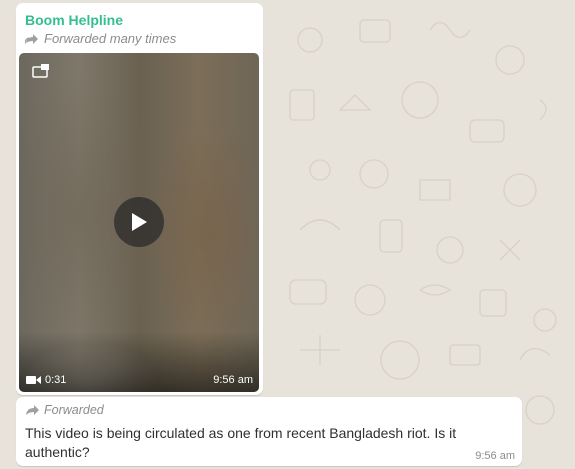 The height and width of the screenshot is (469, 575). Describe the element at coordinates (110, 38) in the screenshot. I see `forwarded-label: Forwarded many times` at that location.